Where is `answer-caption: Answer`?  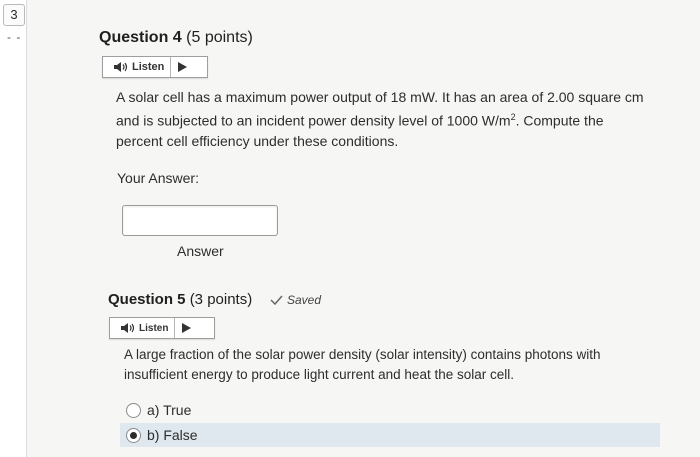 answer-caption: Answer is located at coordinates (200, 251).